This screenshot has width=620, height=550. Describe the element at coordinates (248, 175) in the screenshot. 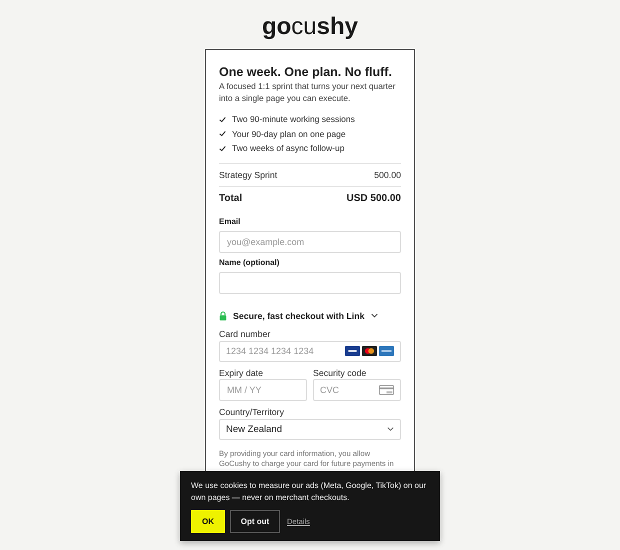

I see `item-name: Strategy Sprint` at that location.